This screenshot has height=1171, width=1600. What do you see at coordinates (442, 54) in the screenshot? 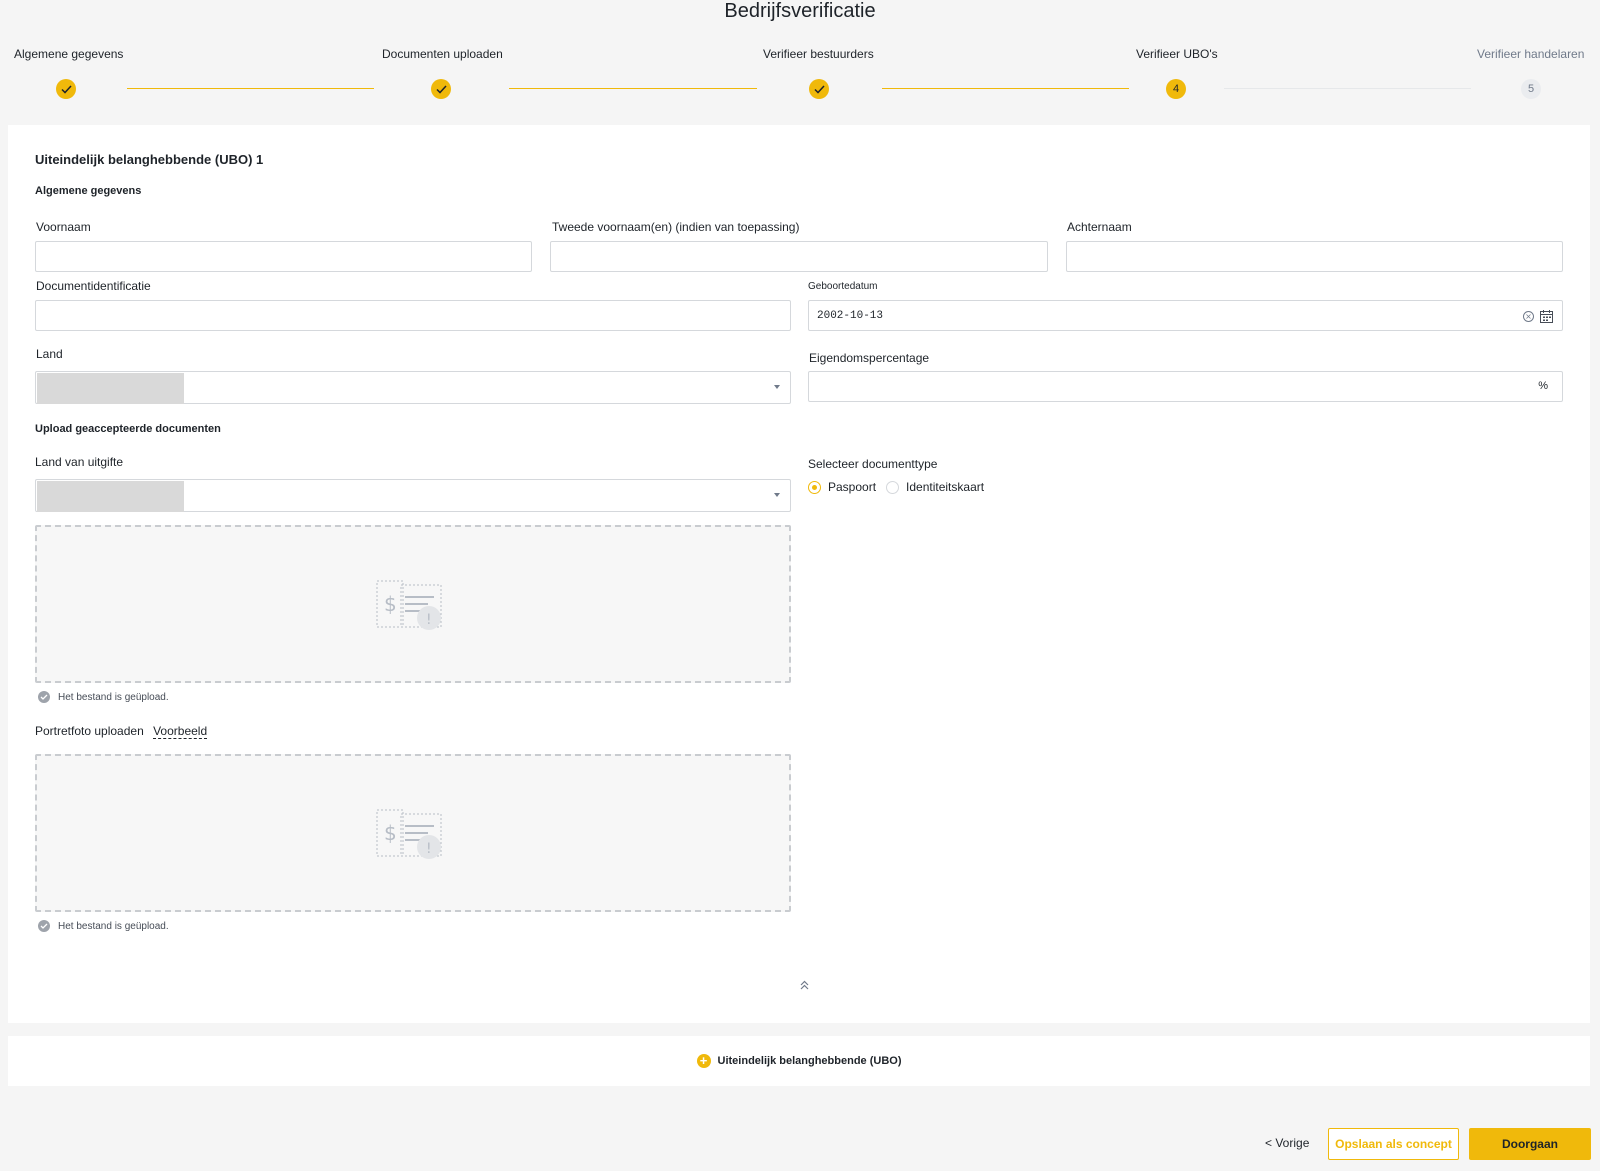
I see `step-label-documents: Documenten uploaden` at bounding box center [442, 54].